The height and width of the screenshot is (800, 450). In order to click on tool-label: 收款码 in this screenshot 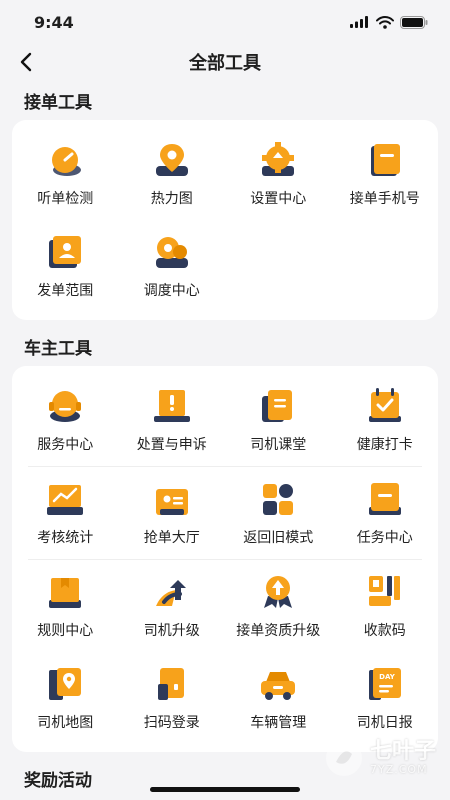, I will do `click(384, 631)`.